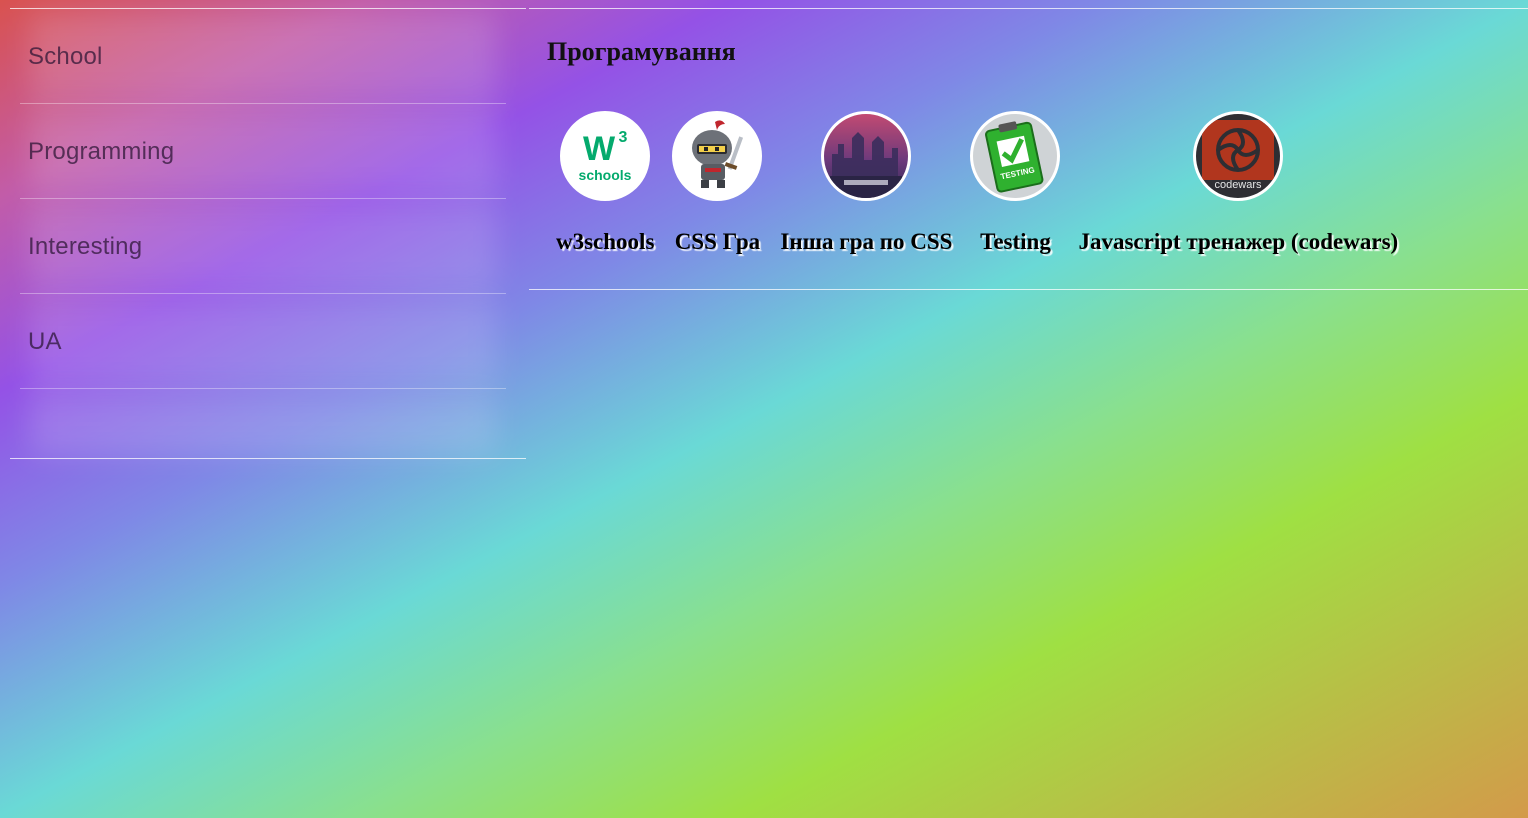  I want to click on sidebar-item-label: School, so click(65, 56).